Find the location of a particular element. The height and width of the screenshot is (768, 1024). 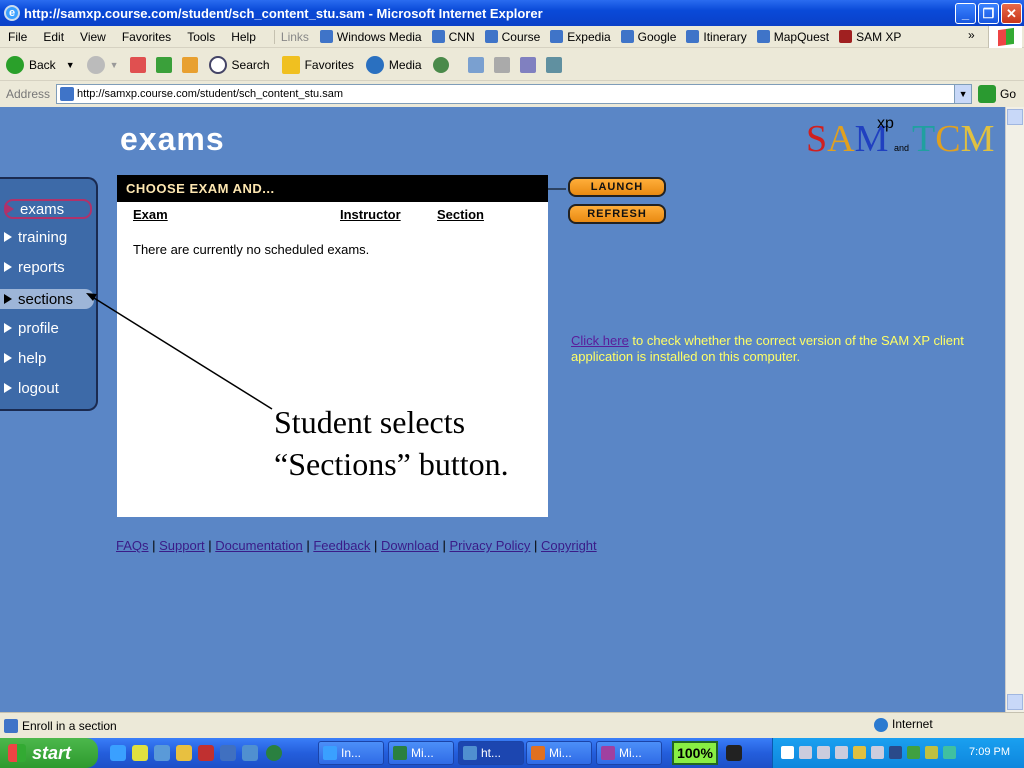

ie-quicklaunch-icon is located at coordinates (118, 753).